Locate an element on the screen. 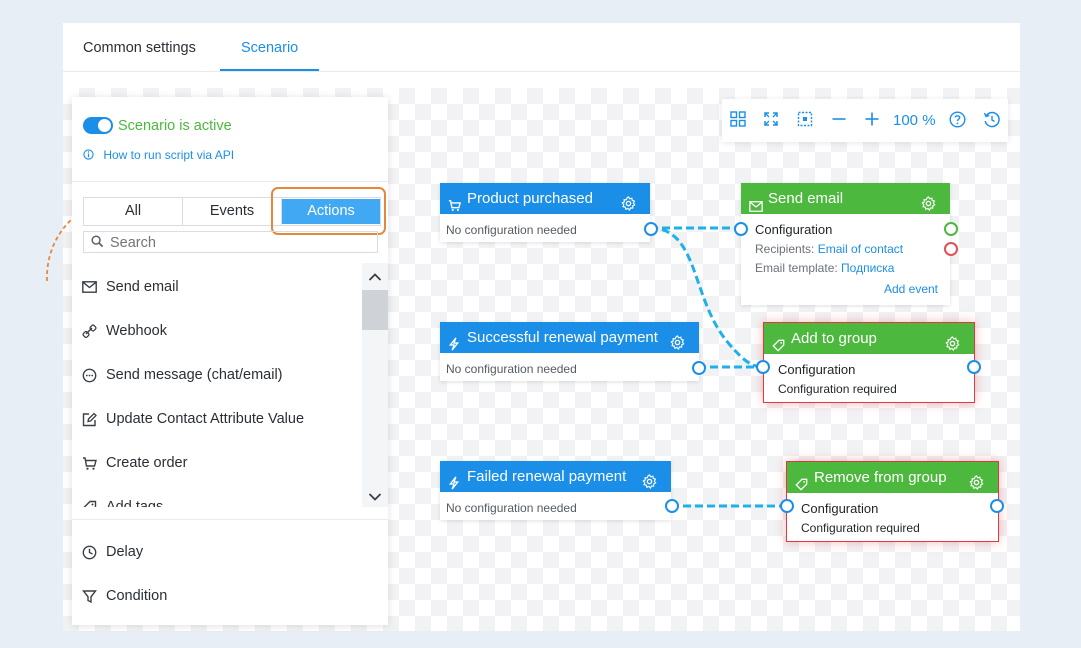 The image size is (1081, 648). edit-icon is located at coordinates (89, 419).